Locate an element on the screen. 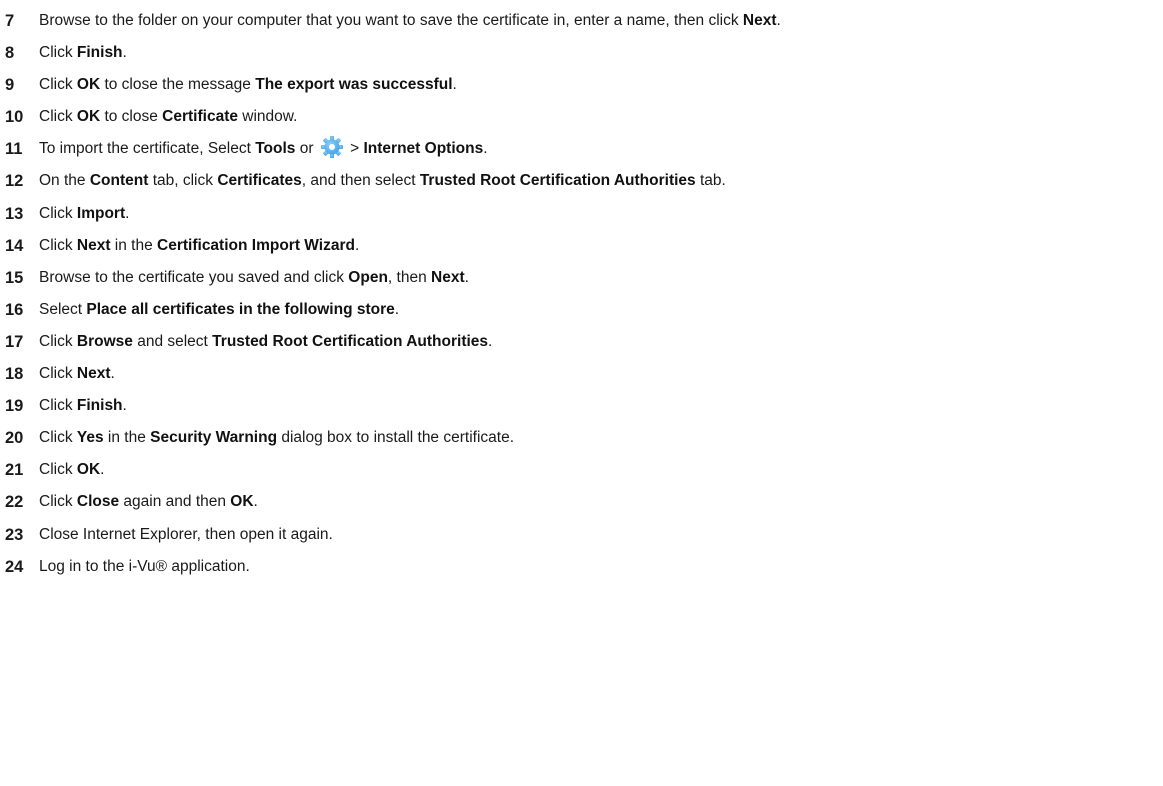 The height and width of the screenshot is (786, 1163). step-text: Click Next. is located at coordinates (77, 374).